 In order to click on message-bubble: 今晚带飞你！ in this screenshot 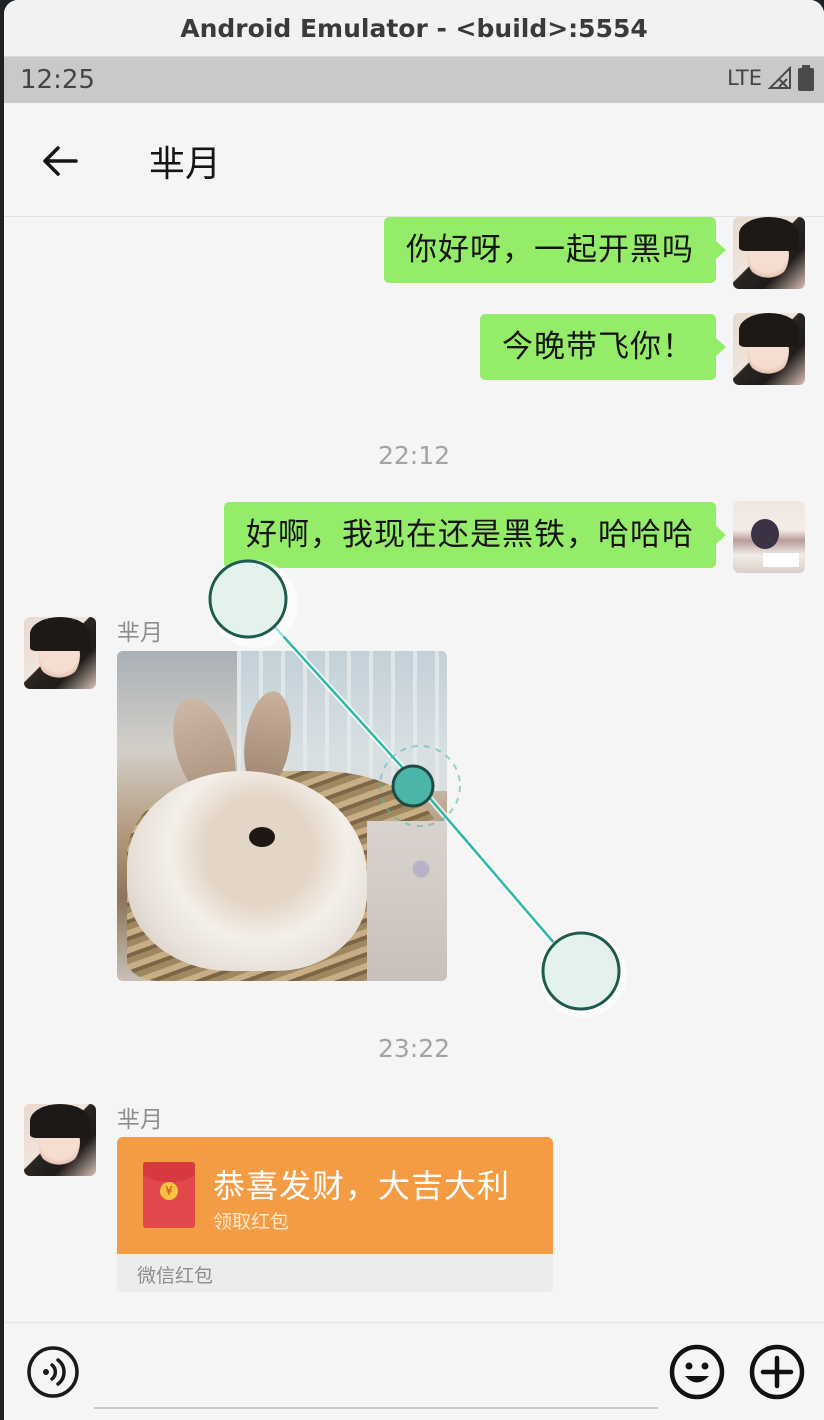, I will do `click(603, 347)`.